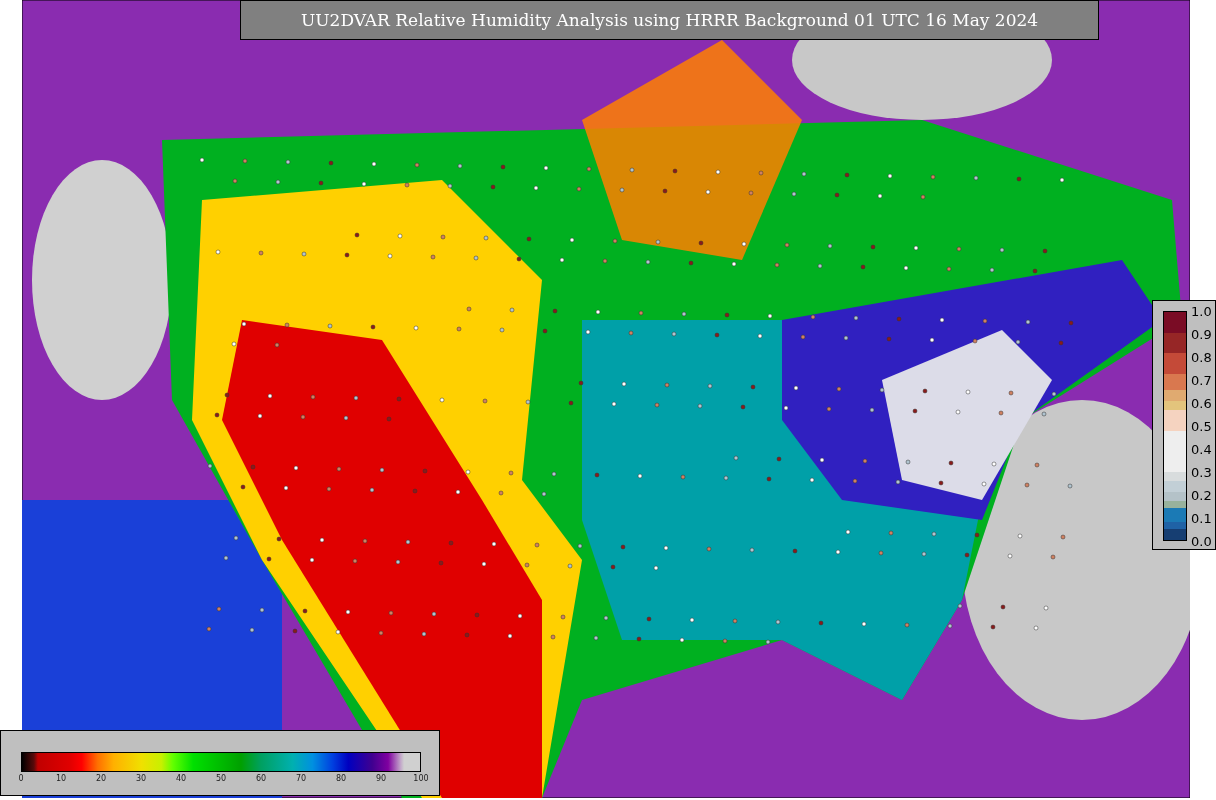 The image size is (1216, 800). Describe the element at coordinates (1201, 334) in the screenshot. I see `colorbar-tick-label: 0.9` at that location.